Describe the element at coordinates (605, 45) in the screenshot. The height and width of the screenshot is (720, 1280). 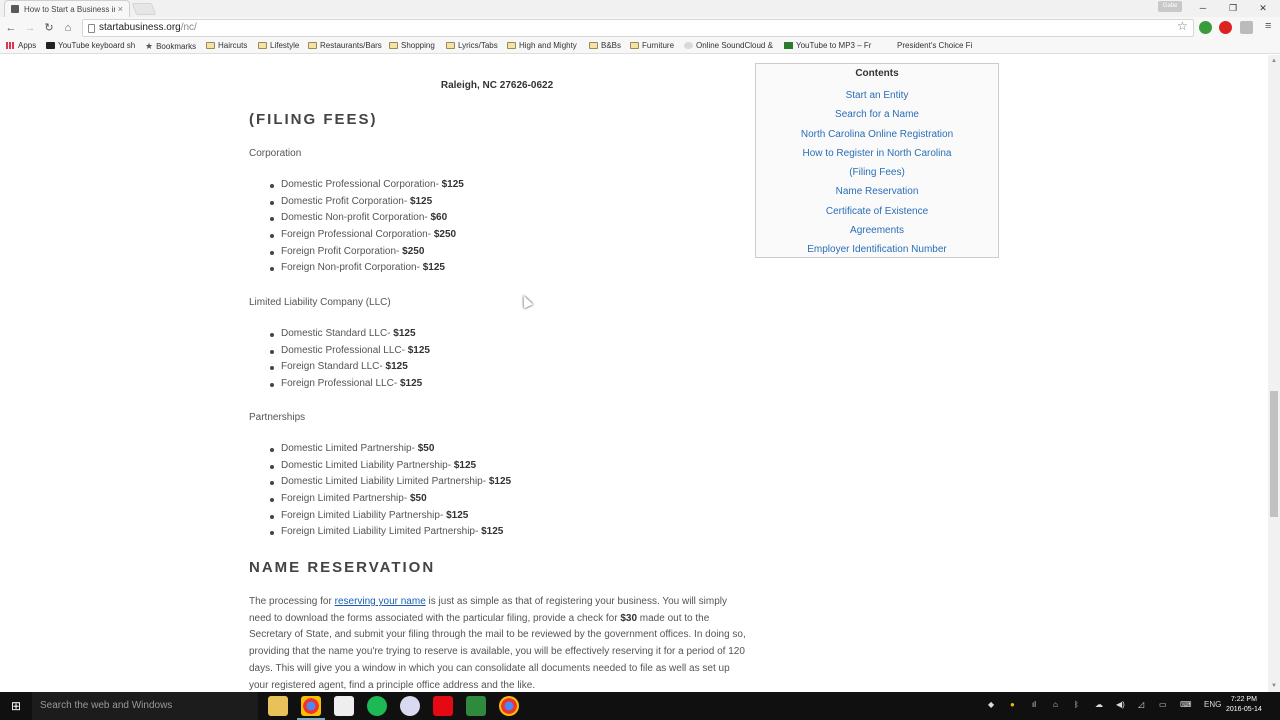
I see `bookmark-folder-bnbs: B&Bs` at that location.